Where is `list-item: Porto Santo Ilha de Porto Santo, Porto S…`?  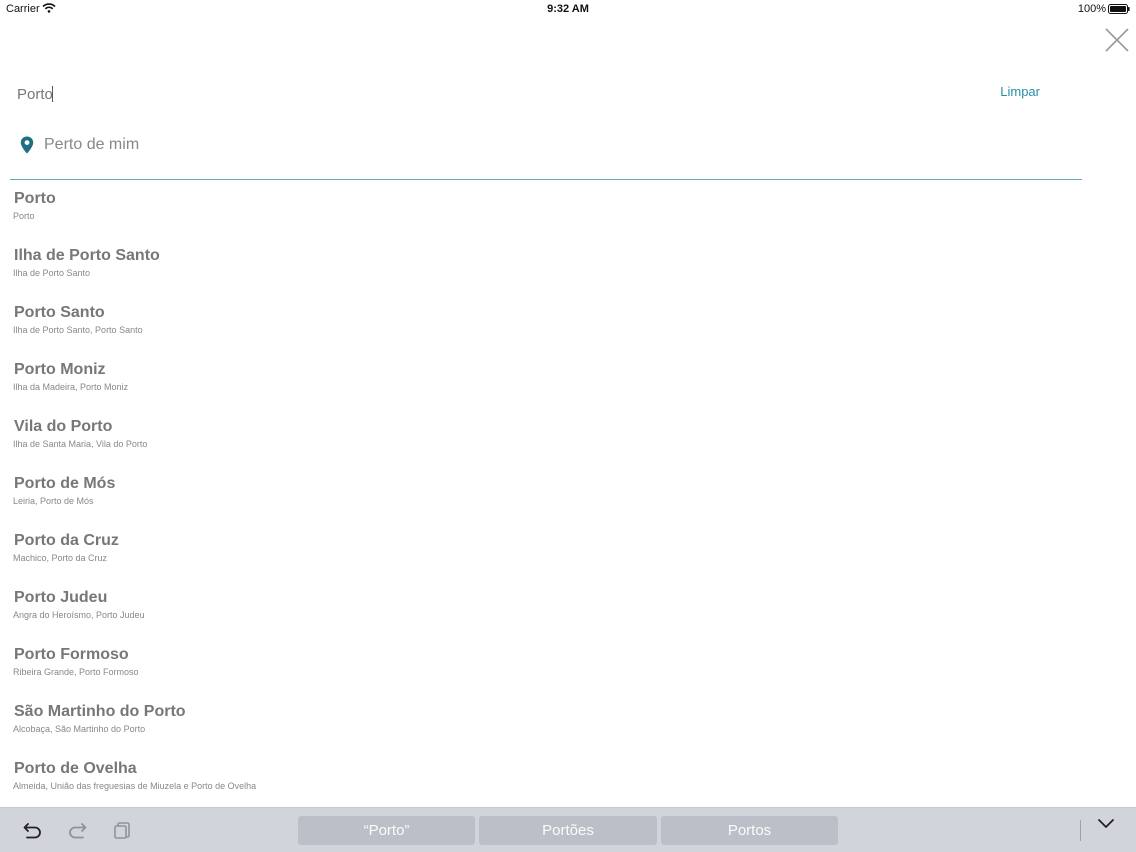
list-item: Porto Santo Ilha de Porto Santo, Porto S… is located at coordinates (568, 331).